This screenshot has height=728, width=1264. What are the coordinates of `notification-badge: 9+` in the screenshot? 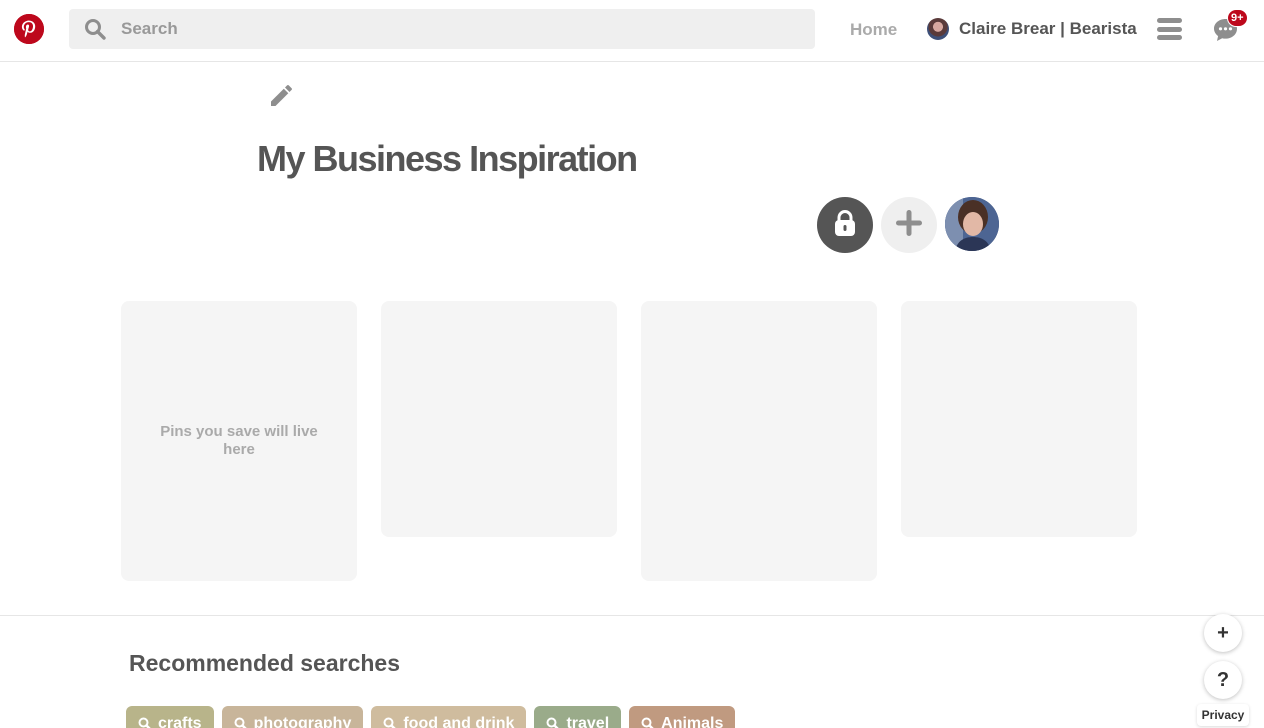 It's located at (1237, 18).